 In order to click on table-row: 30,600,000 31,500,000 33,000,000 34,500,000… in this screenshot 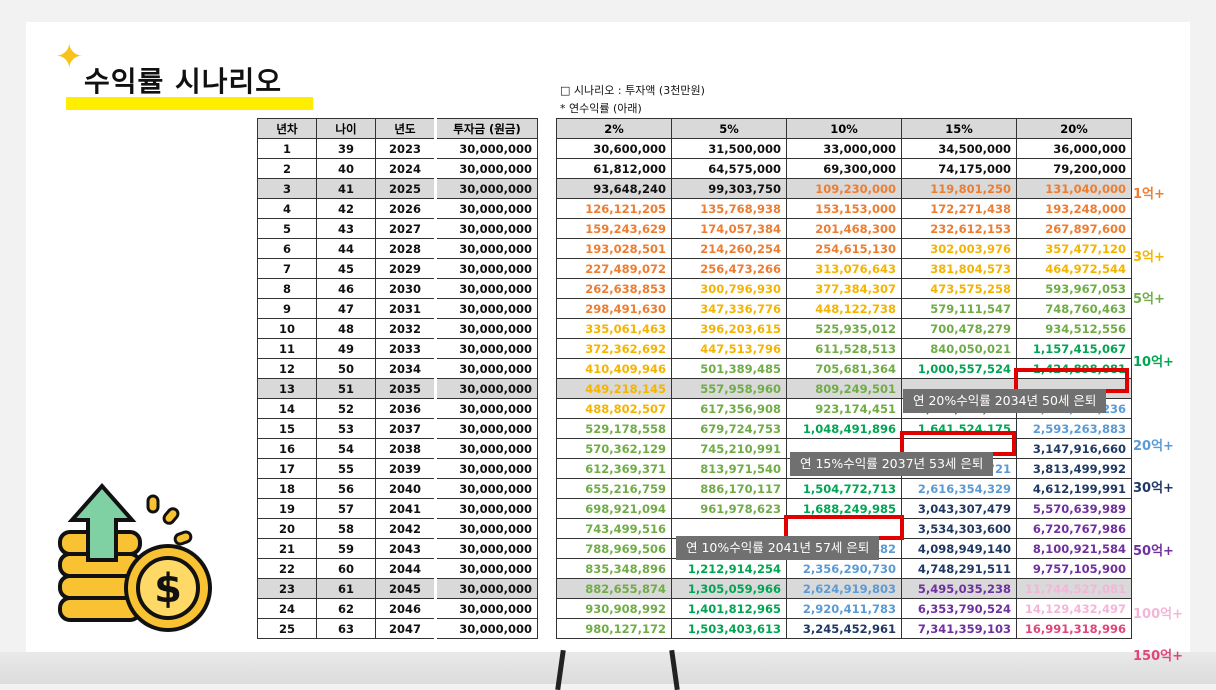, I will do `click(844, 148)`.